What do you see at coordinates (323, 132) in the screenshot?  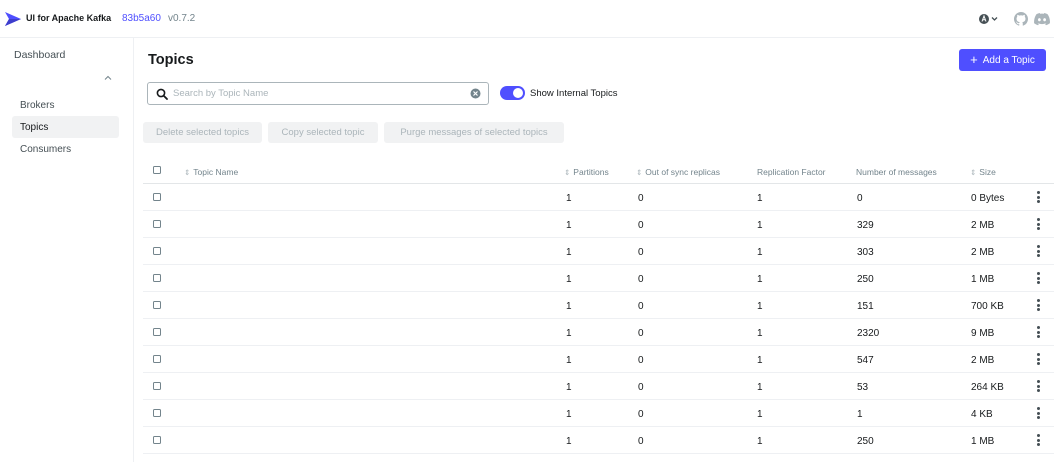 I see `copy-selected-topic-button: Copy selected topic` at bounding box center [323, 132].